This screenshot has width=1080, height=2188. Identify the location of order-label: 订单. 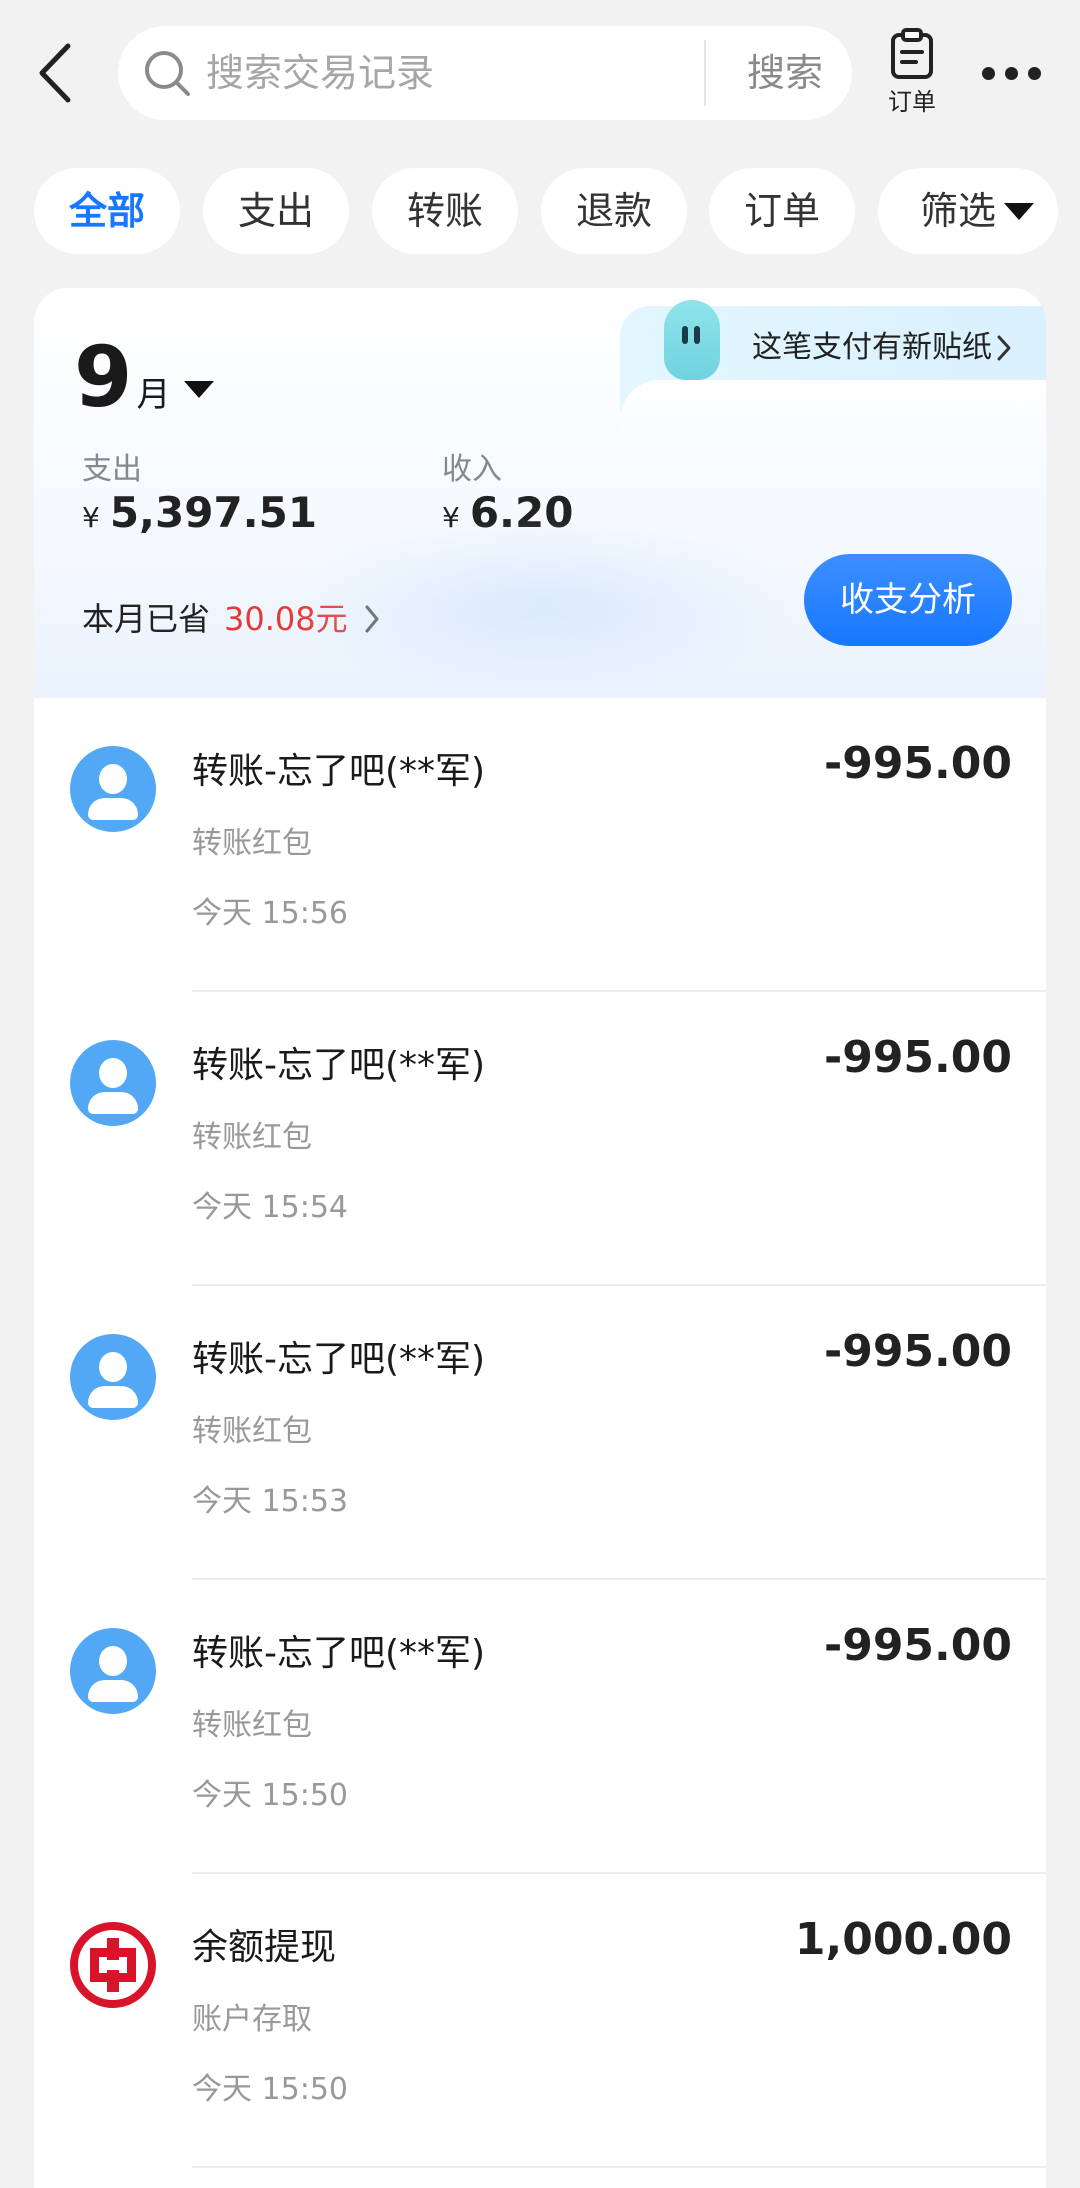
(912, 102).